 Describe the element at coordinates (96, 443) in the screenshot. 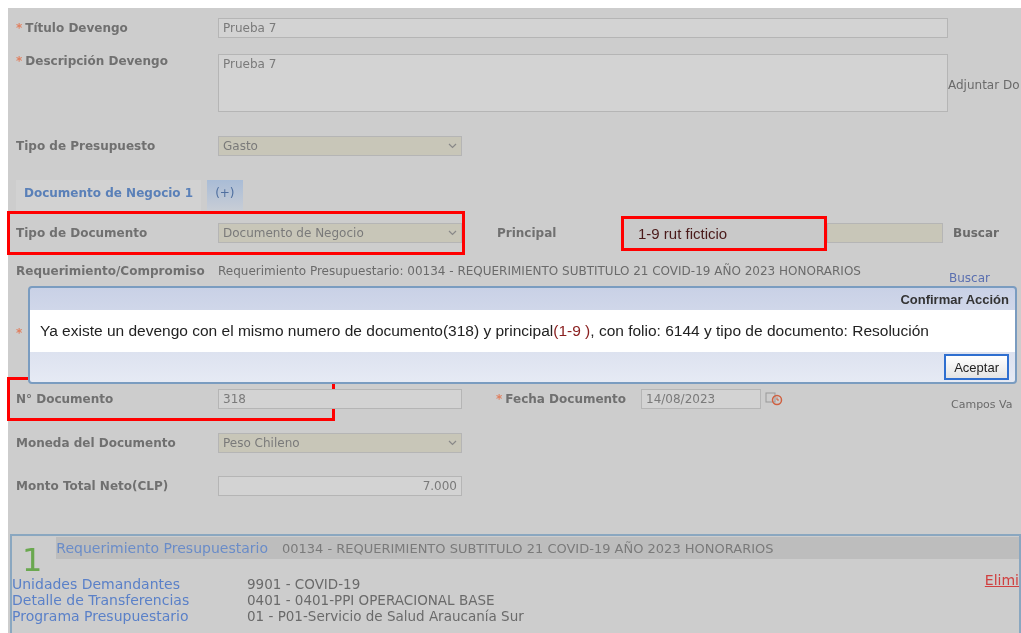

I see `field-label: Moneda del Documento` at that location.